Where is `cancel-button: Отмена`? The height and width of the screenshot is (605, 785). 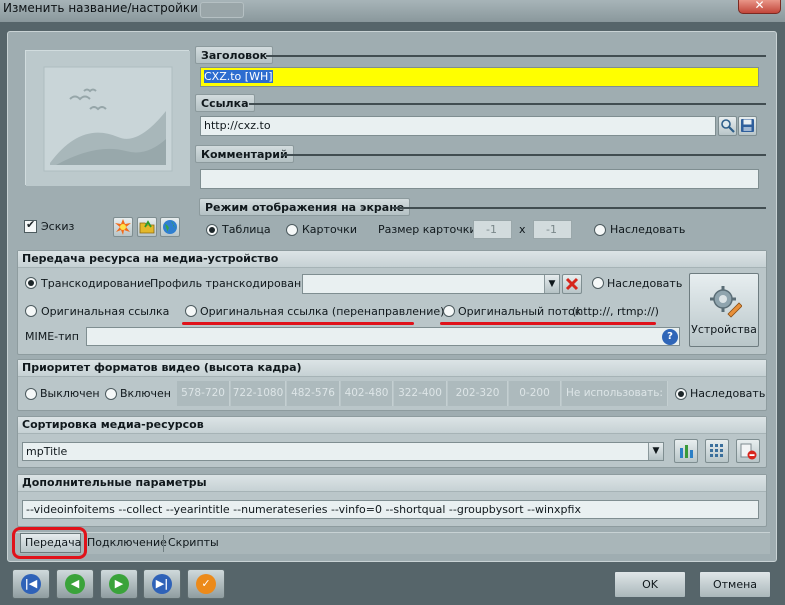
cancel-button: Отмена is located at coordinates (735, 584).